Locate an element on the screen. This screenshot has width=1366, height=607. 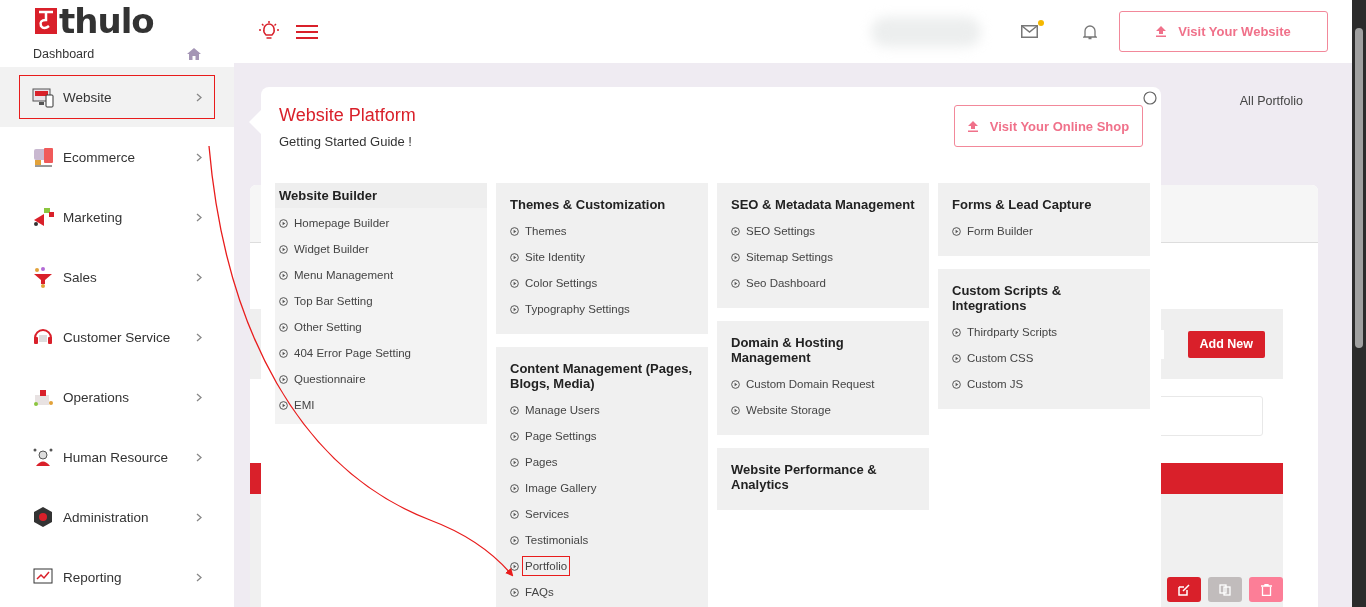
logo-mark-icon is located at coordinates (46, 21).